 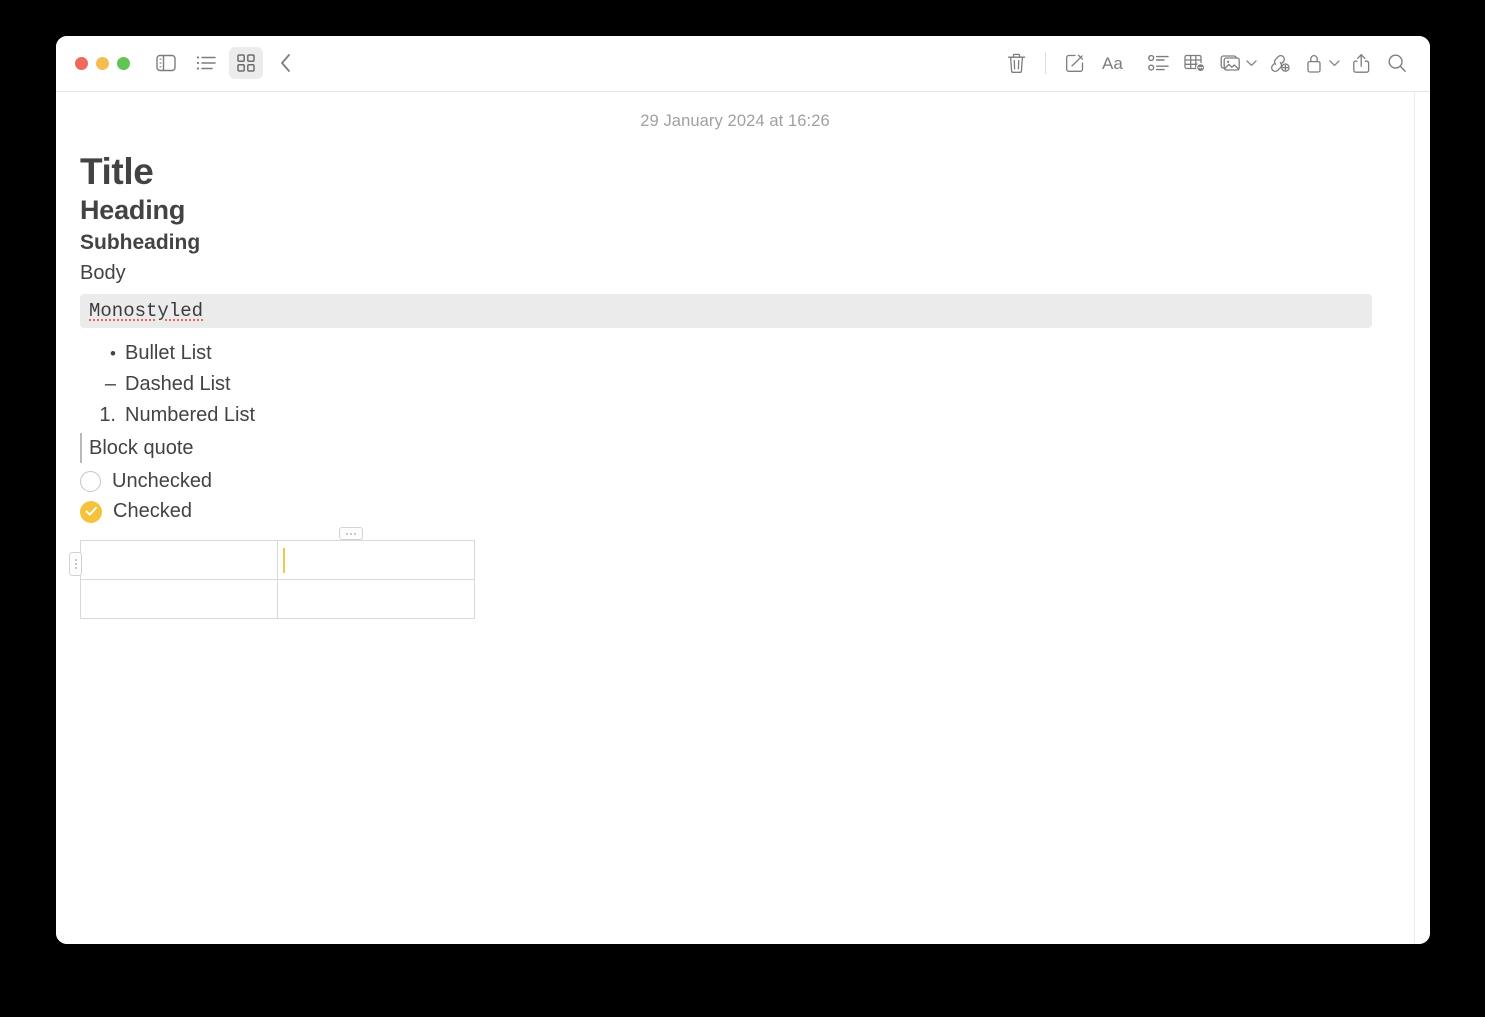 What do you see at coordinates (133, 210) in the screenshot?
I see `note-heading-text: Heading` at bounding box center [133, 210].